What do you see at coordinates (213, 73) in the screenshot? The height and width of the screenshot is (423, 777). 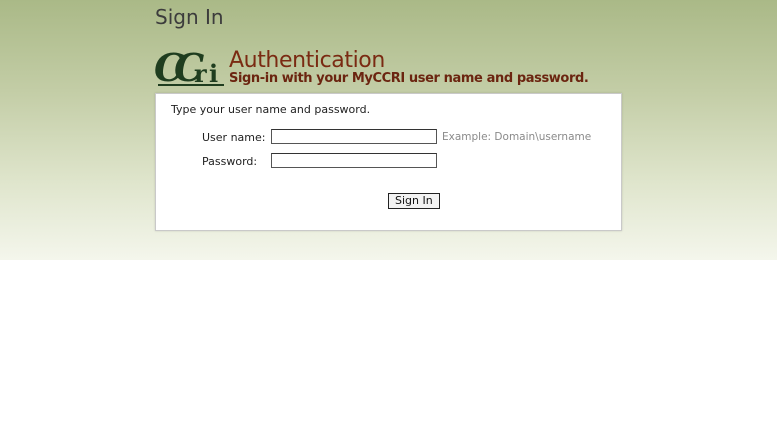 I see `svg-text: i` at bounding box center [213, 73].